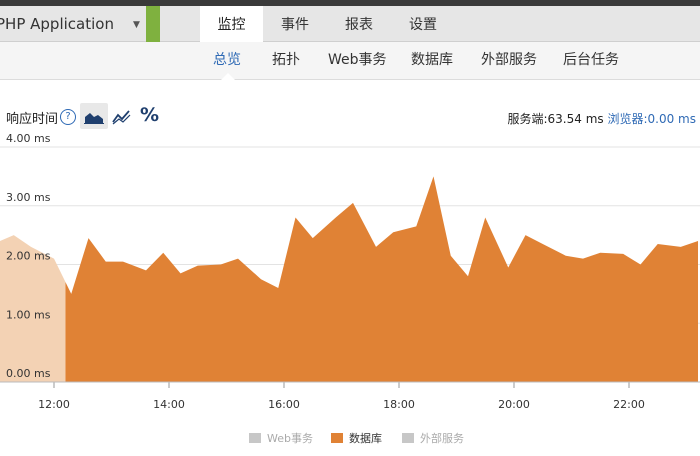  I want to click on response-summary: 服务端:63.54 ms 浏览器:0.00 ms, so click(601, 118).